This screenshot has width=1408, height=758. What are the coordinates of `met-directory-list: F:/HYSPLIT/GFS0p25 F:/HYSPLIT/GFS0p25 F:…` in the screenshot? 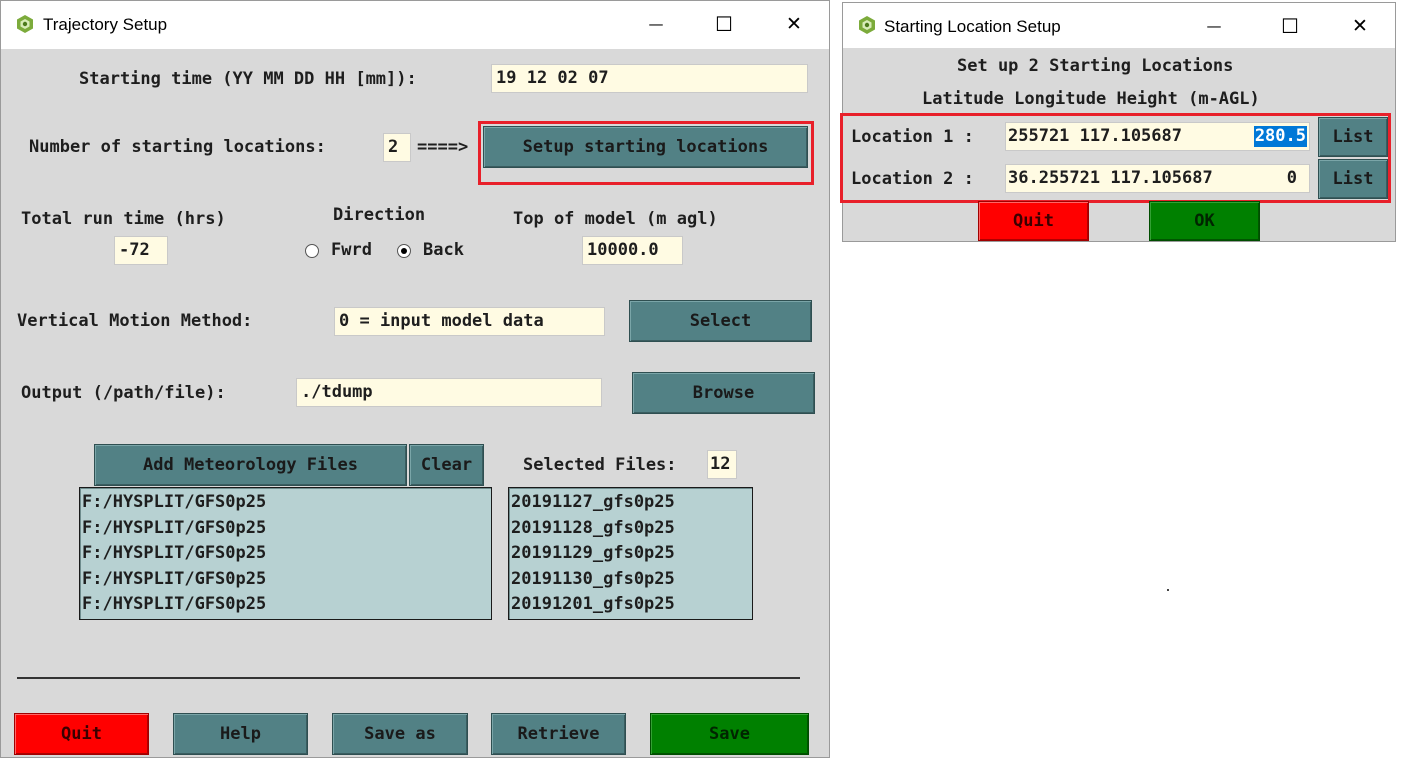 It's located at (285, 553).